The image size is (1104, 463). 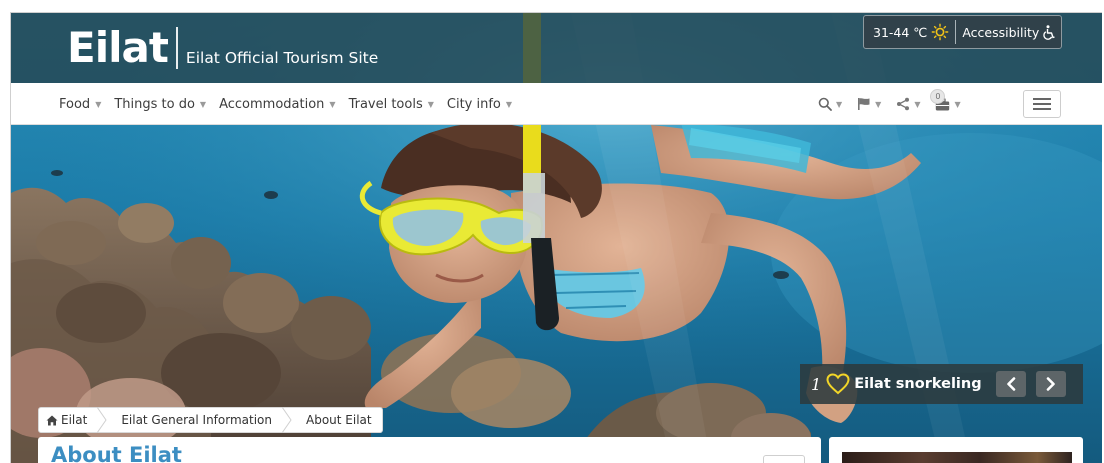 I want to click on main-content-panel: About Eilat, so click(x=429, y=450).